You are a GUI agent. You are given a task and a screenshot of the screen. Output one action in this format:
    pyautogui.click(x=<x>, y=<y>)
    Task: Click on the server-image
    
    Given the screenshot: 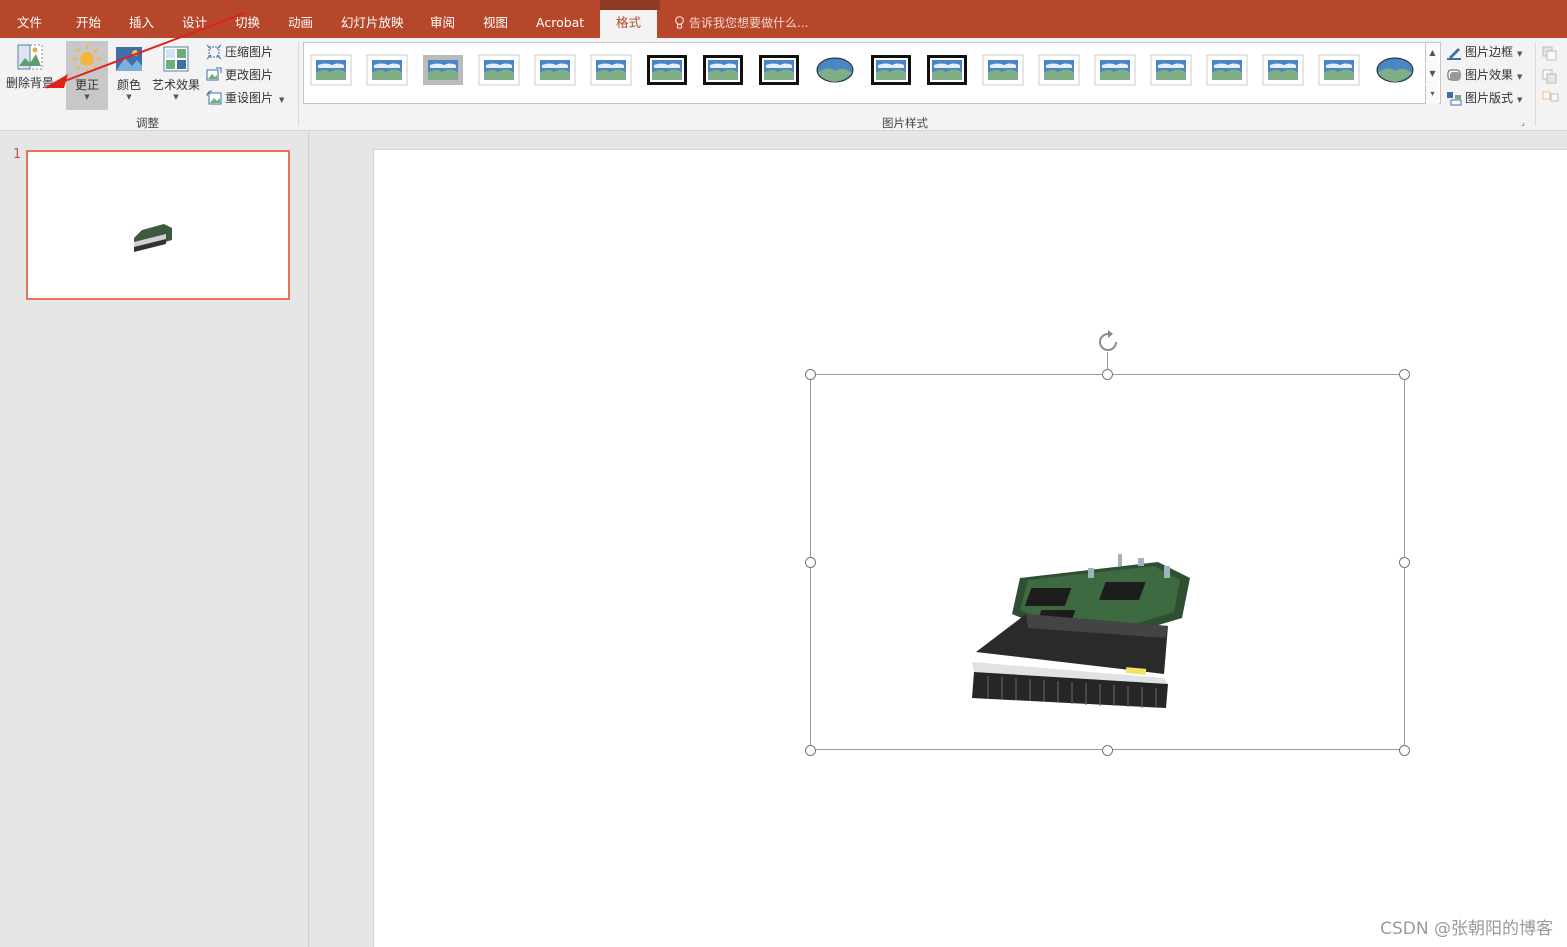 What is the action you would take?
    pyautogui.click(x=1081, y=631)
    